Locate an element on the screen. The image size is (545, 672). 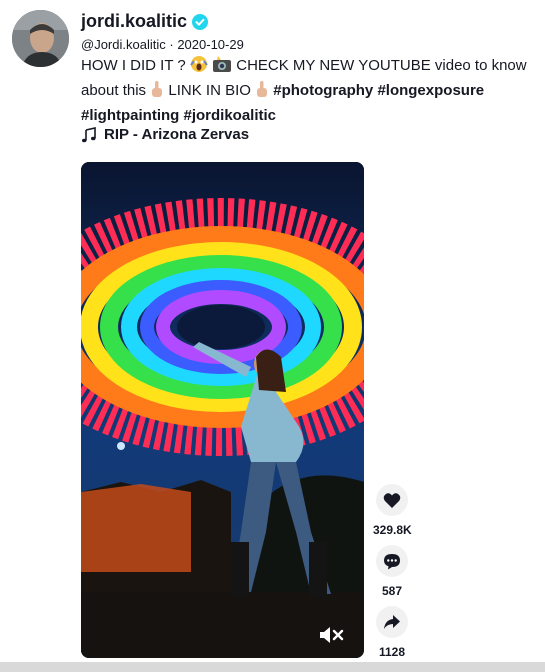
hashtag-link: #photography is located at coordinates (323, 90).